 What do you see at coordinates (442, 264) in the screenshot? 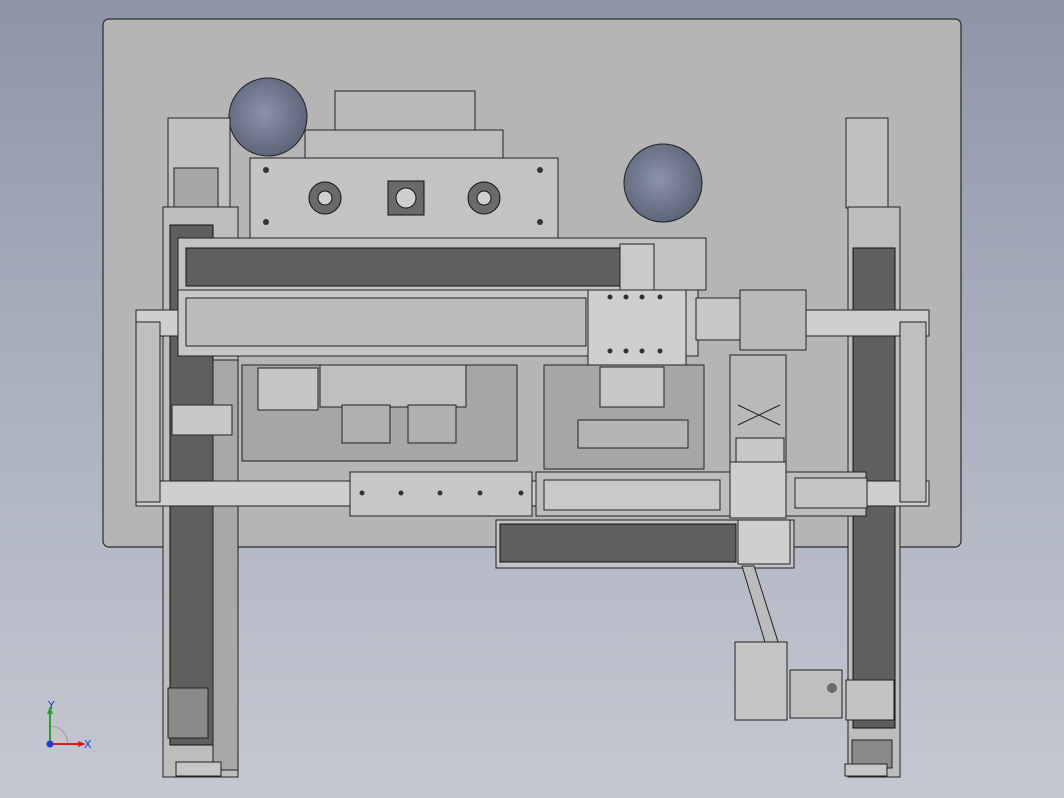
I see `upper-belt-module` at bounding box center [442, 264].